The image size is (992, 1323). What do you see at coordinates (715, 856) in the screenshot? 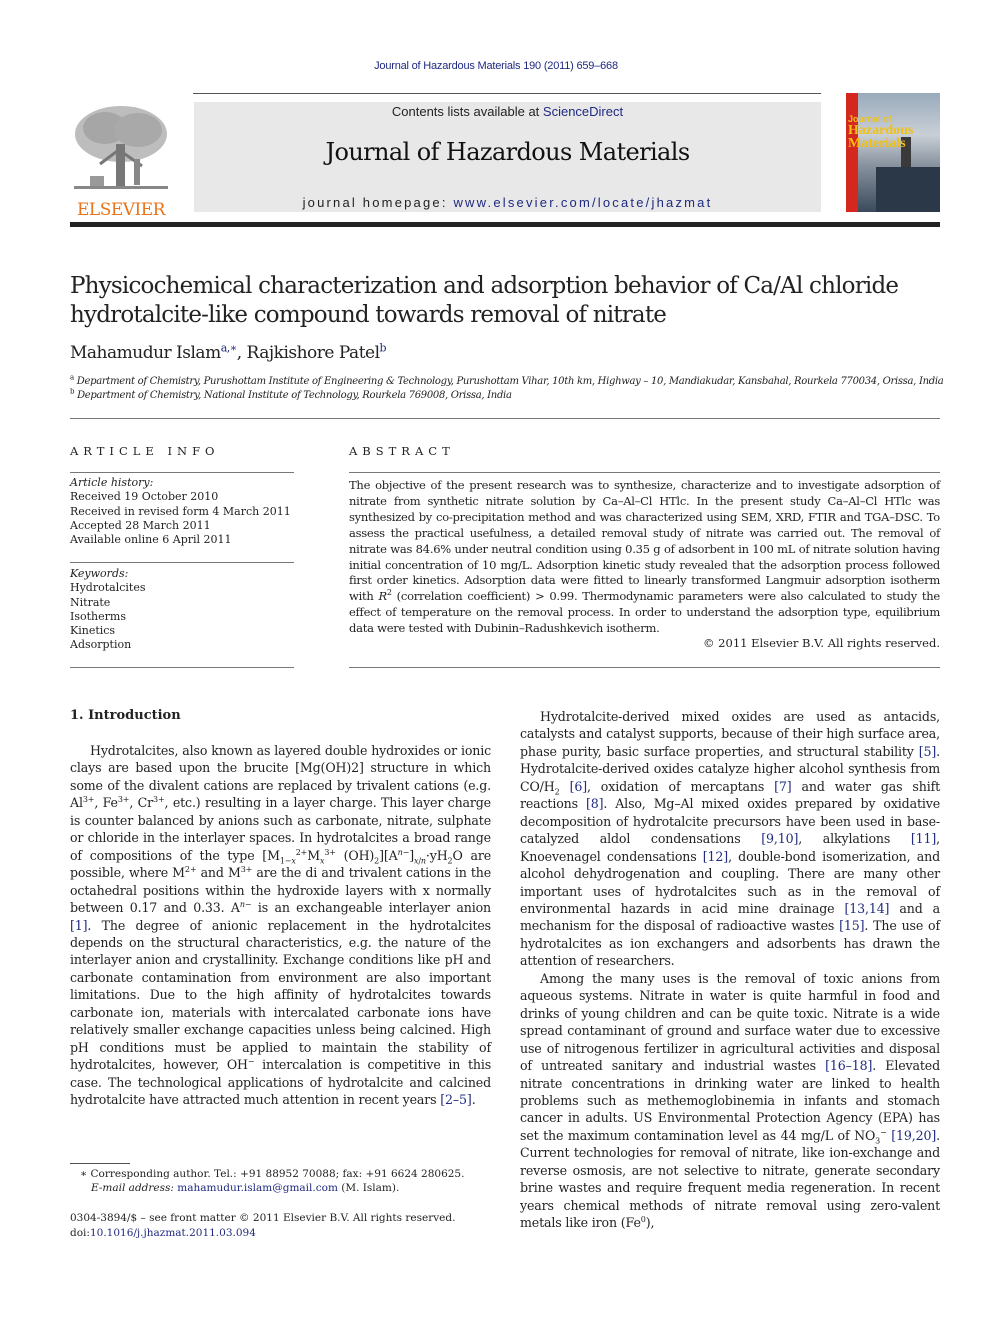
I see `citation-link: [12]` at bounding box center [715, 856].